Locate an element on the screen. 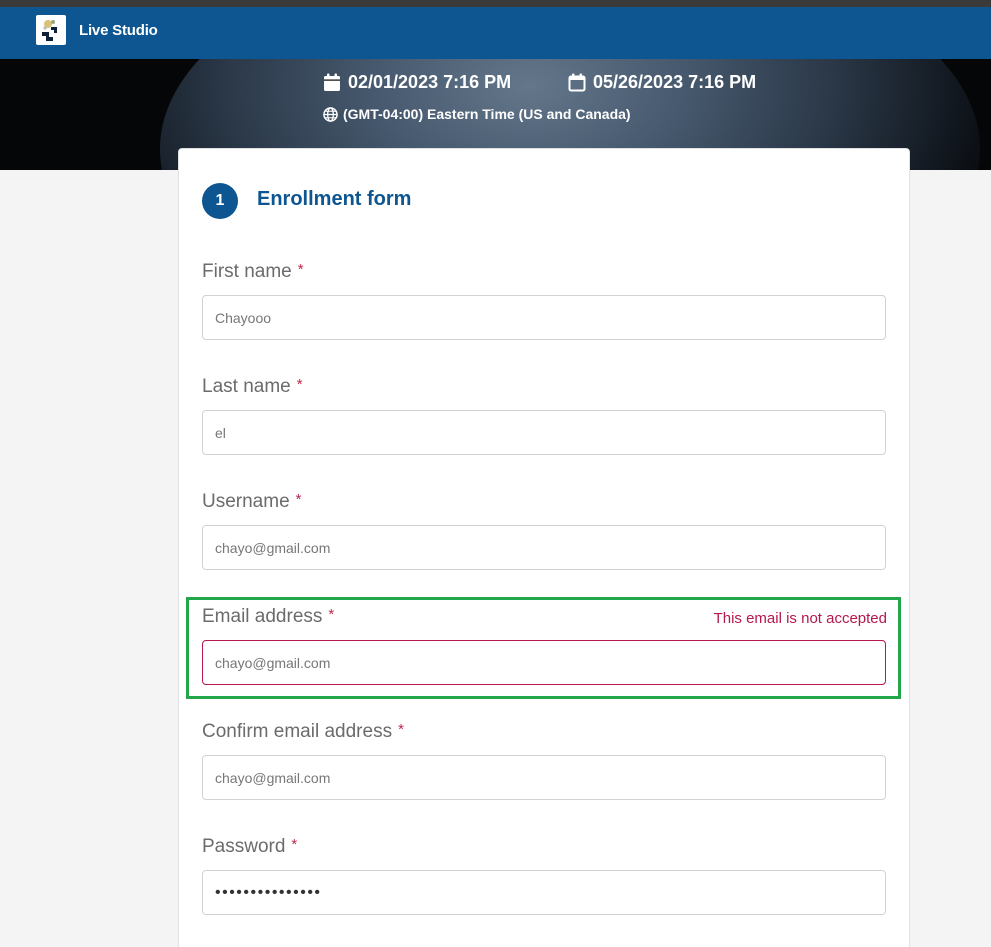 Image resolution: width=991 pixels, height=947 pixels. username-label: Username * is located at coordinates (544, 504).